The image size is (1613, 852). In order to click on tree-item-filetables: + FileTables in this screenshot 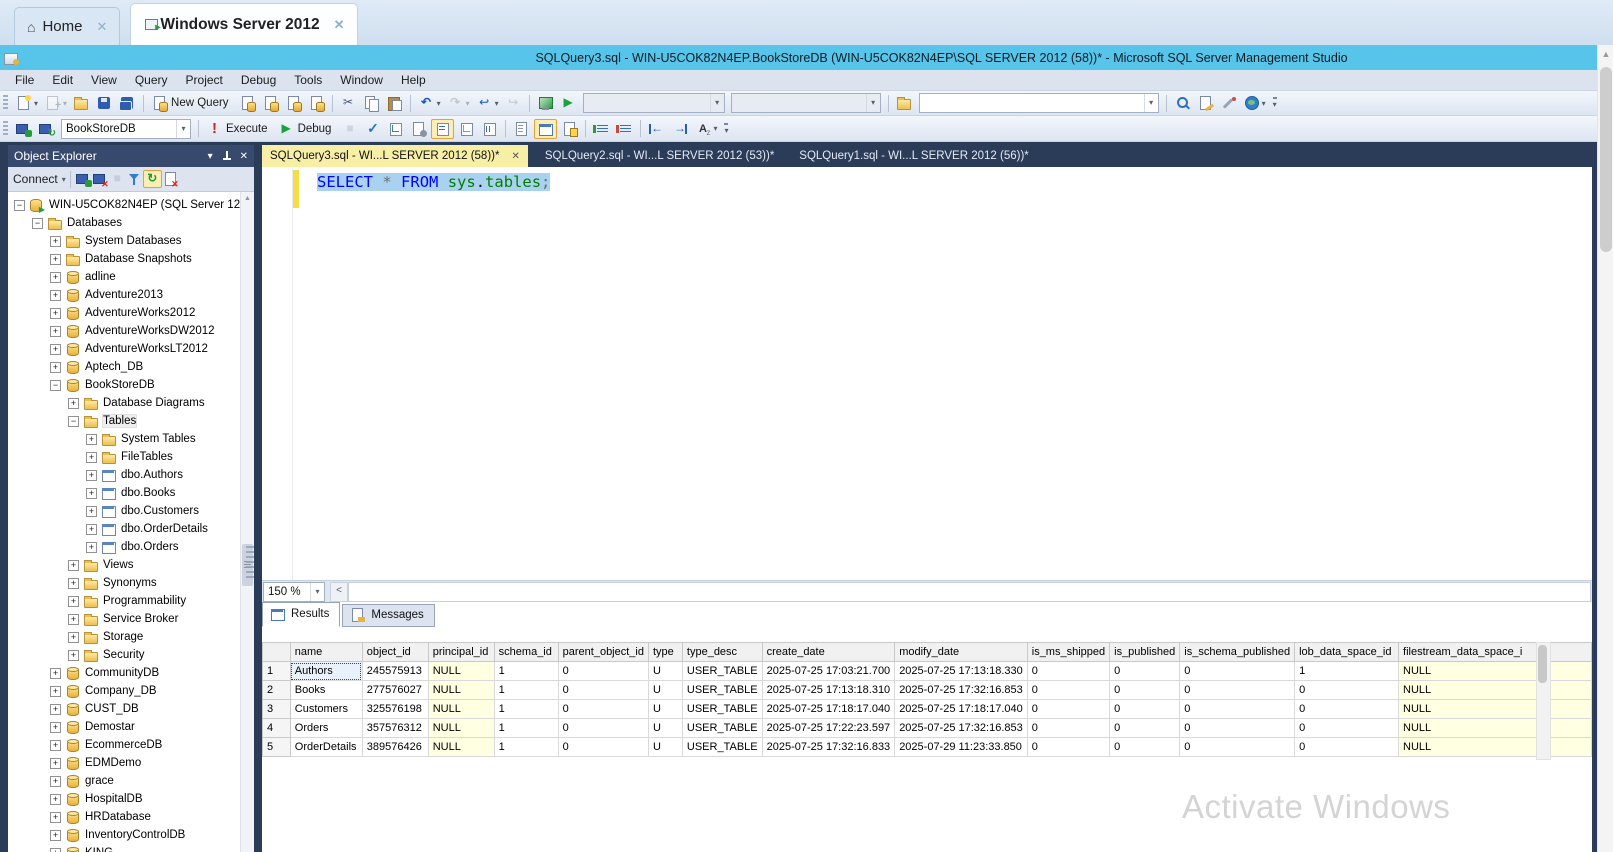, I will do `click(131, 457)`.